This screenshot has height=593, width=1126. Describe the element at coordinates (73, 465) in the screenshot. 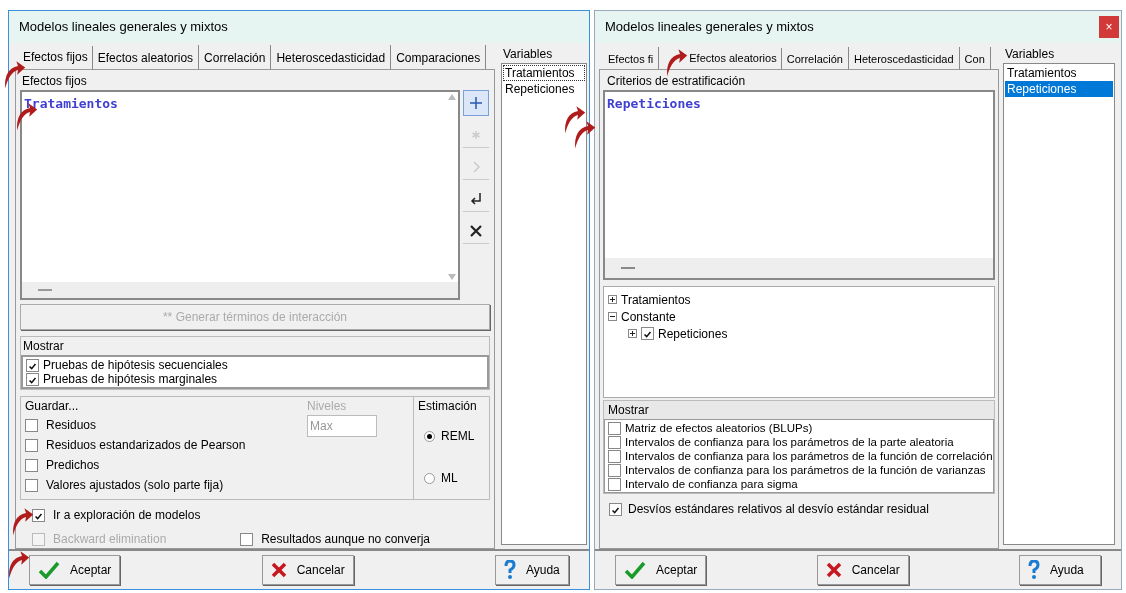

I see `option-label: Predichos` at that location.